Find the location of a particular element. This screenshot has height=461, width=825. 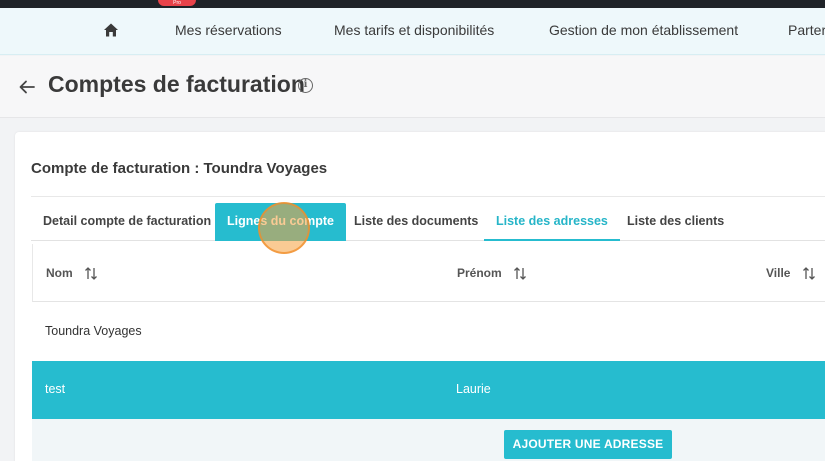

column-header-nom: Nom is located at coordinates (72, 273).